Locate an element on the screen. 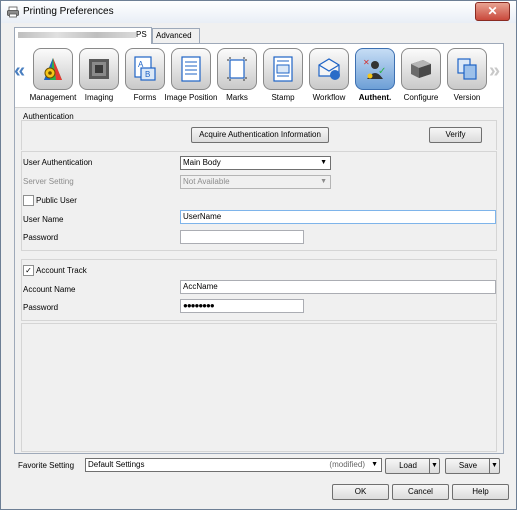 The height and width of the screenshot is (510, 517). server-setting-select: Not Available ▼ is located at coordinates (255, 182).